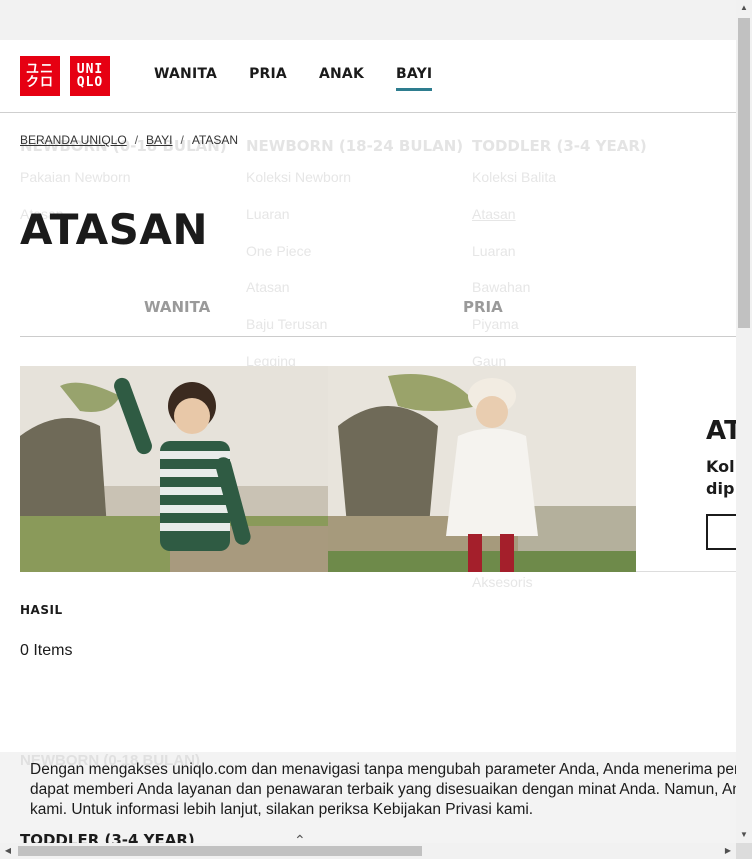 The width and height of the screenshot is (752, 859). I want to click on uniqlo-logo: UNI QLO, so click(90, 76).